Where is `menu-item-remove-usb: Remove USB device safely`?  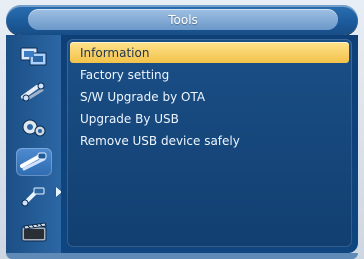 menu-item-remove-usb: Remove USB device safely is located at coordinates (209, 140).